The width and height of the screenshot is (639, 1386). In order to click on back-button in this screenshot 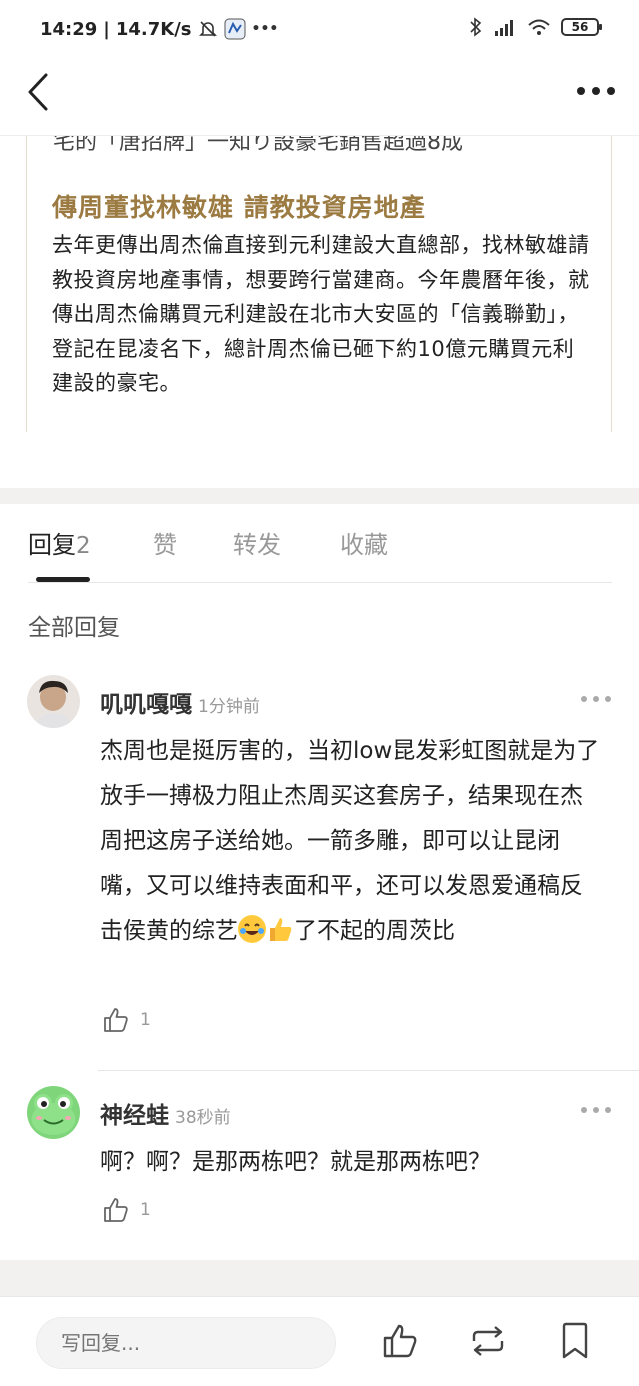, I will do `click(38, 92)`.